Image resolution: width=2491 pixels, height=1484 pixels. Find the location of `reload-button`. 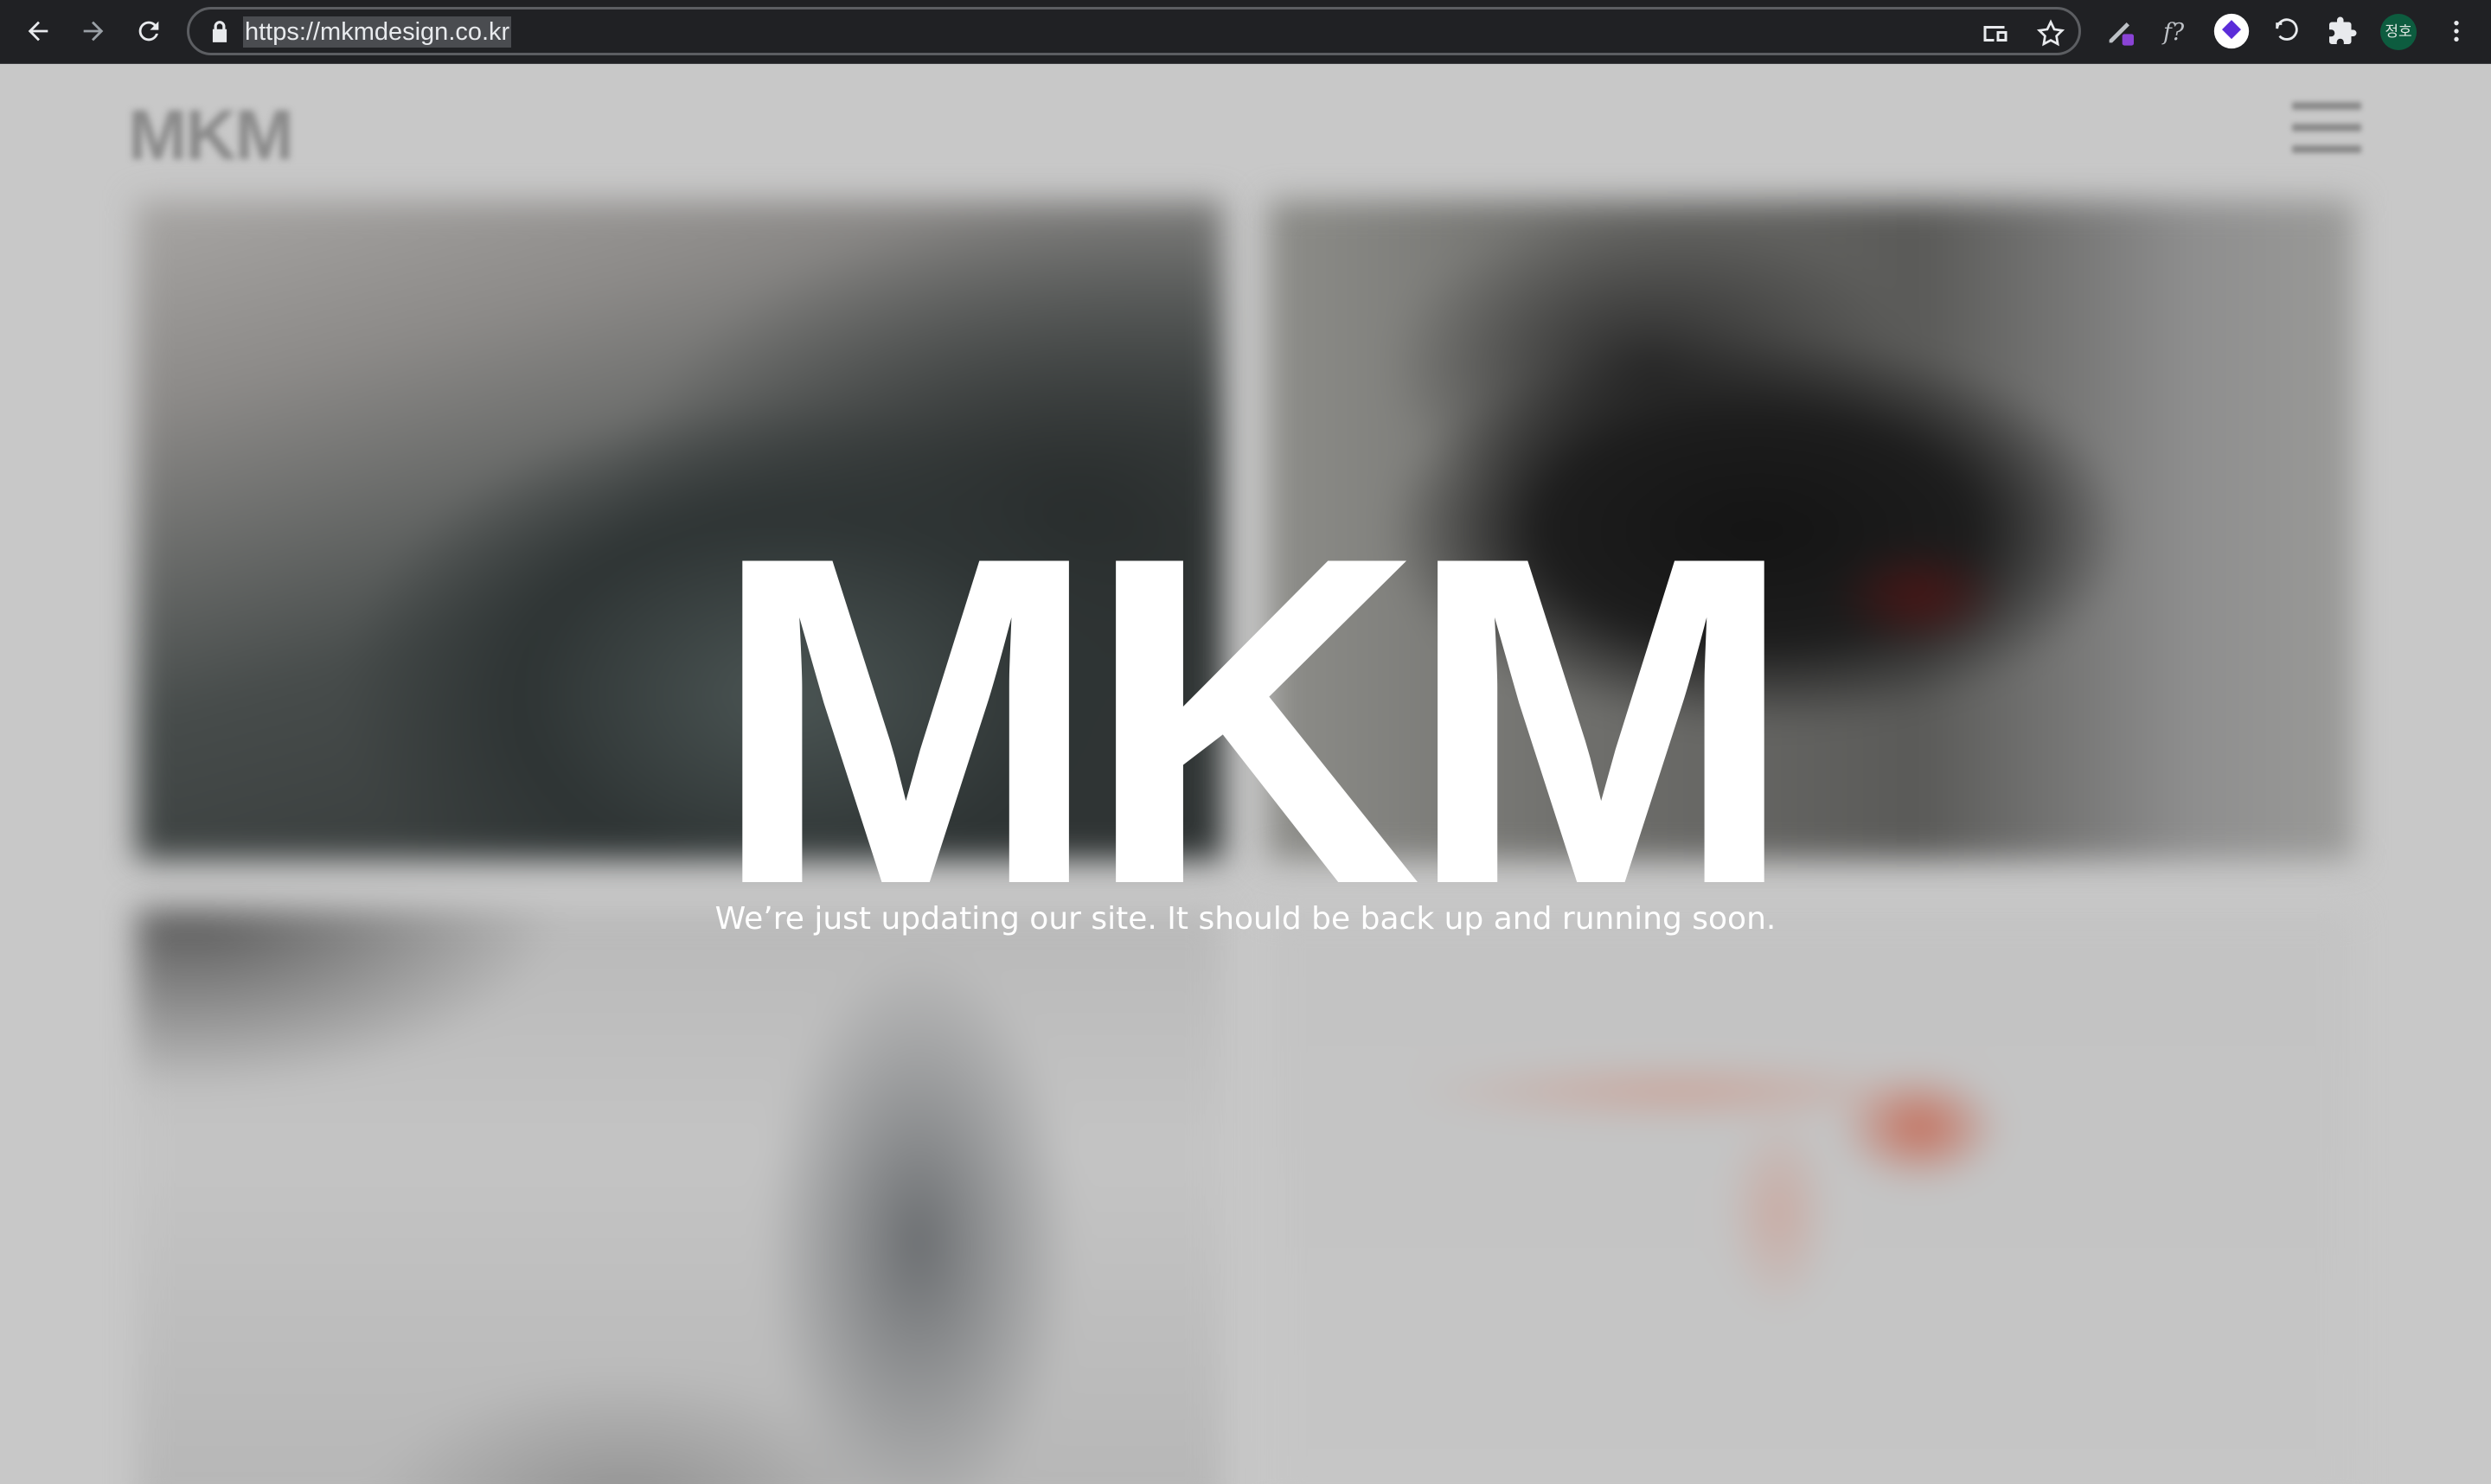

reload-button is located at coordinates (149, 31).